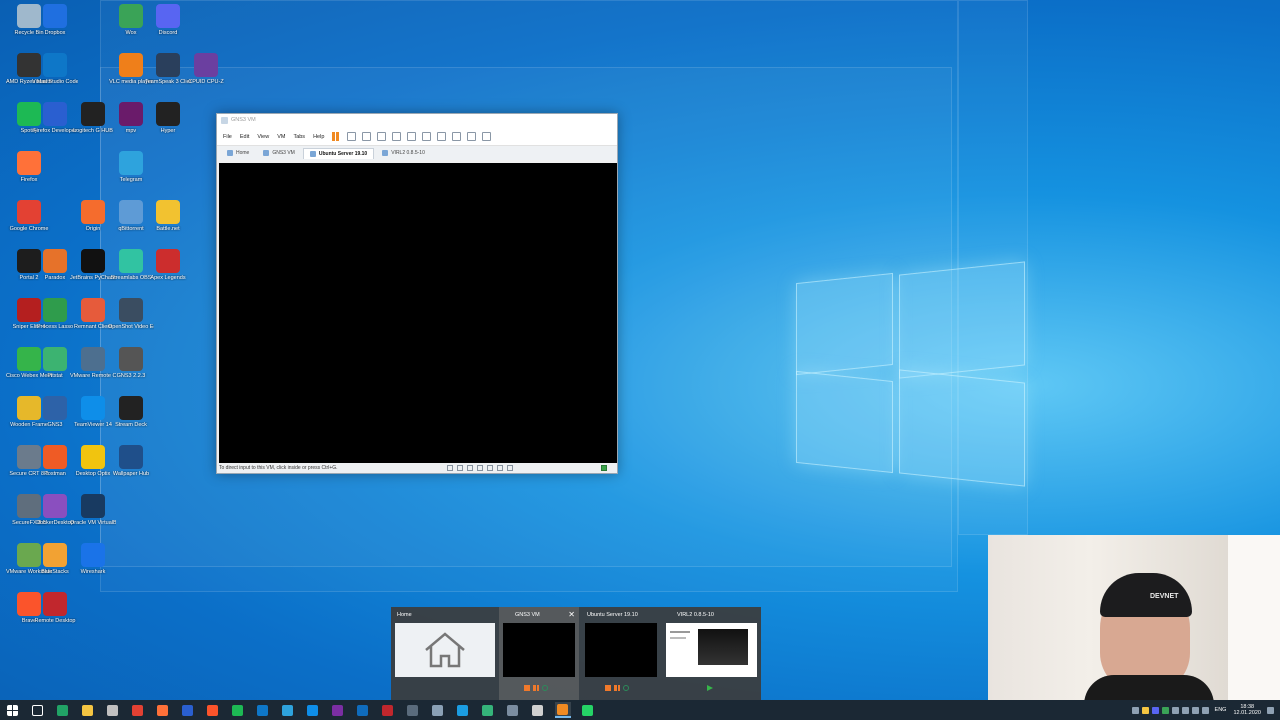  What do you see at coordinates (244, 137) in the screenshot?
I see `menu-edit: Edit` at bounding box center [244, 137].